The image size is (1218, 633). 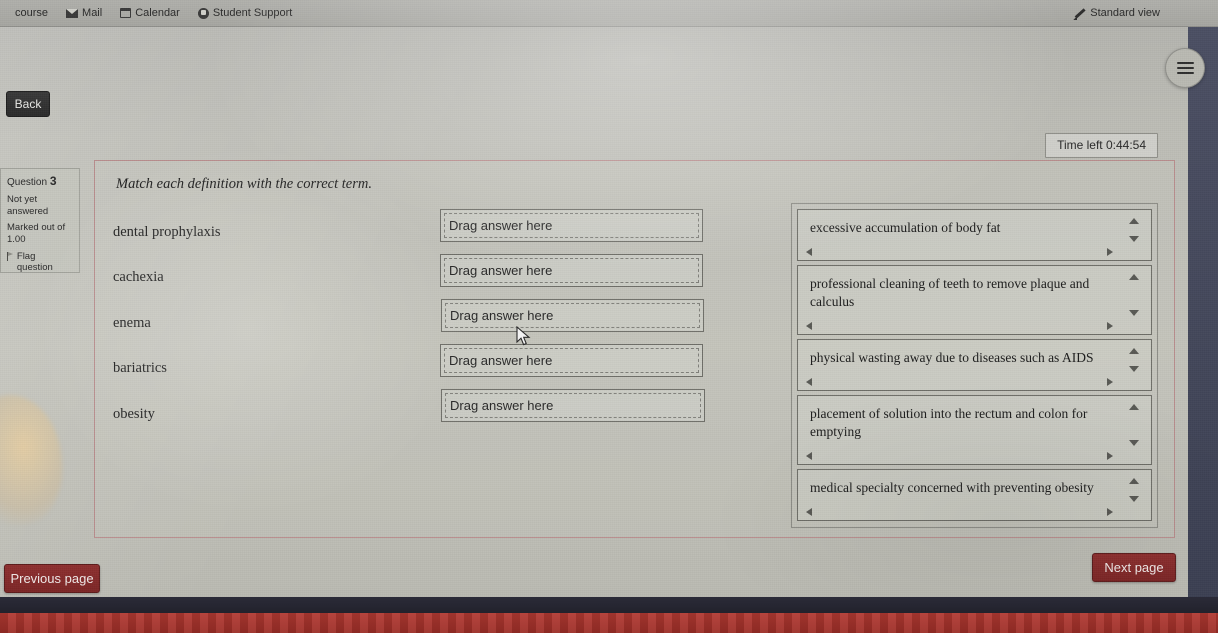 What do you see at coordinates (252, 12) in the screenshot?
I see `nav-item-student-support-label: Student Support` at bounding box center [252, 12].